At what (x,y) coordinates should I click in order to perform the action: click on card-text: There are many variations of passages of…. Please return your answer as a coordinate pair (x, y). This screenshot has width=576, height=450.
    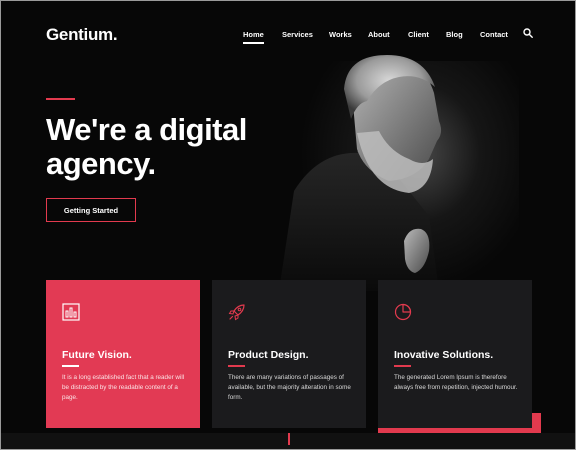
    Looking at the image, I should click on (289, 387).